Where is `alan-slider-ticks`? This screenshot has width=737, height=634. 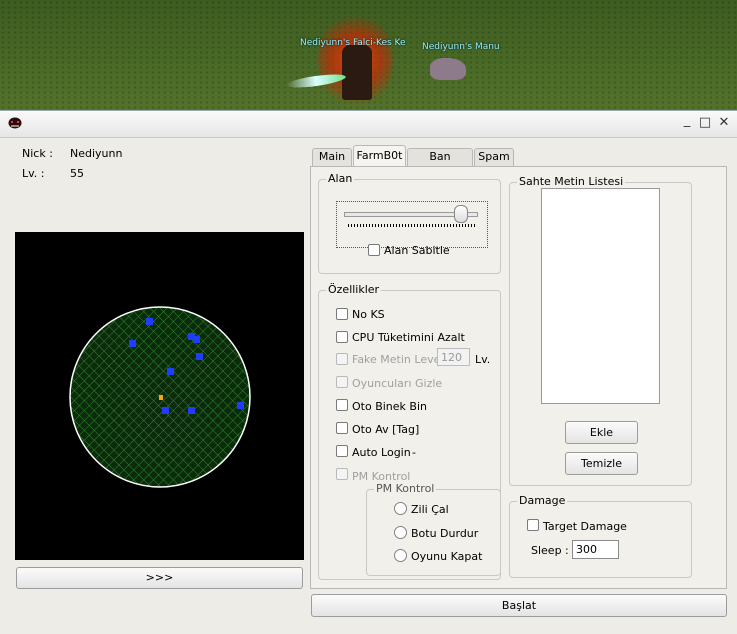
alan-slider-ticks is located at coordinates (411, 225).